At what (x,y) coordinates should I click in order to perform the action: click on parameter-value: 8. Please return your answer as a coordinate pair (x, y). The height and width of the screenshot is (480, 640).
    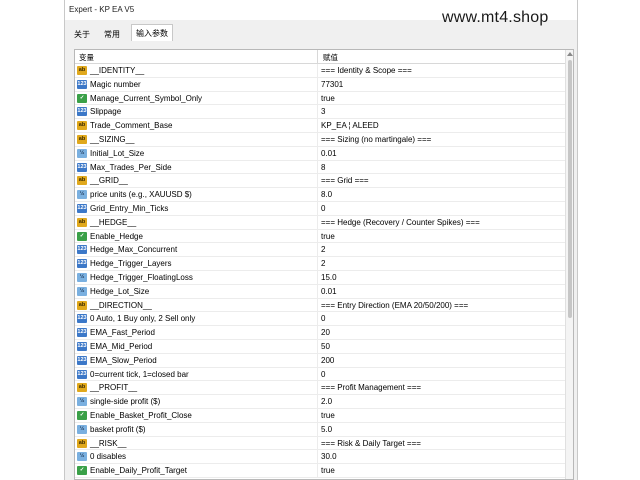
    Looking at the image, I should click on (323, 167).